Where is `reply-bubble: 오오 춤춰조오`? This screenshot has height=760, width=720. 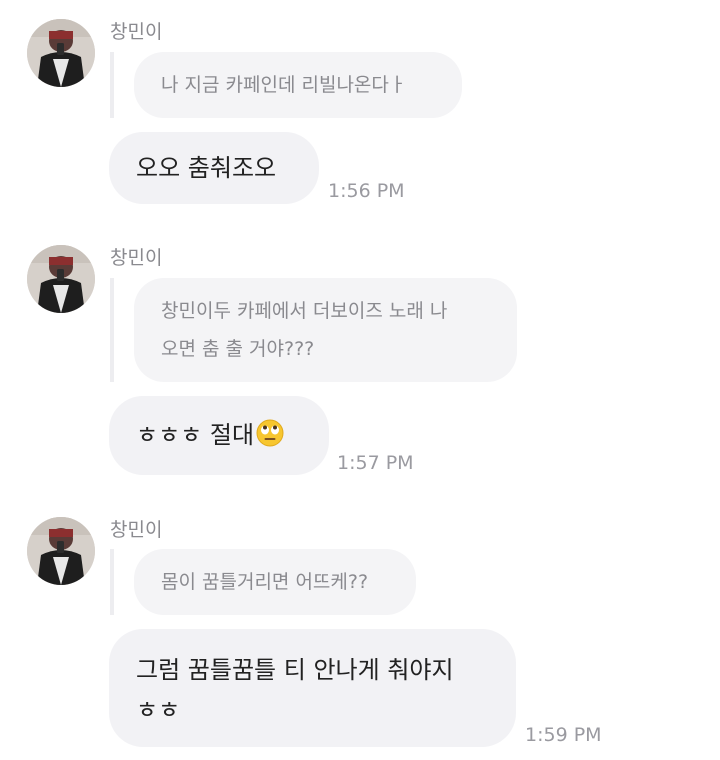 reply-bubble: 오오 춤춰조오 is located at coordinates (214, 168).